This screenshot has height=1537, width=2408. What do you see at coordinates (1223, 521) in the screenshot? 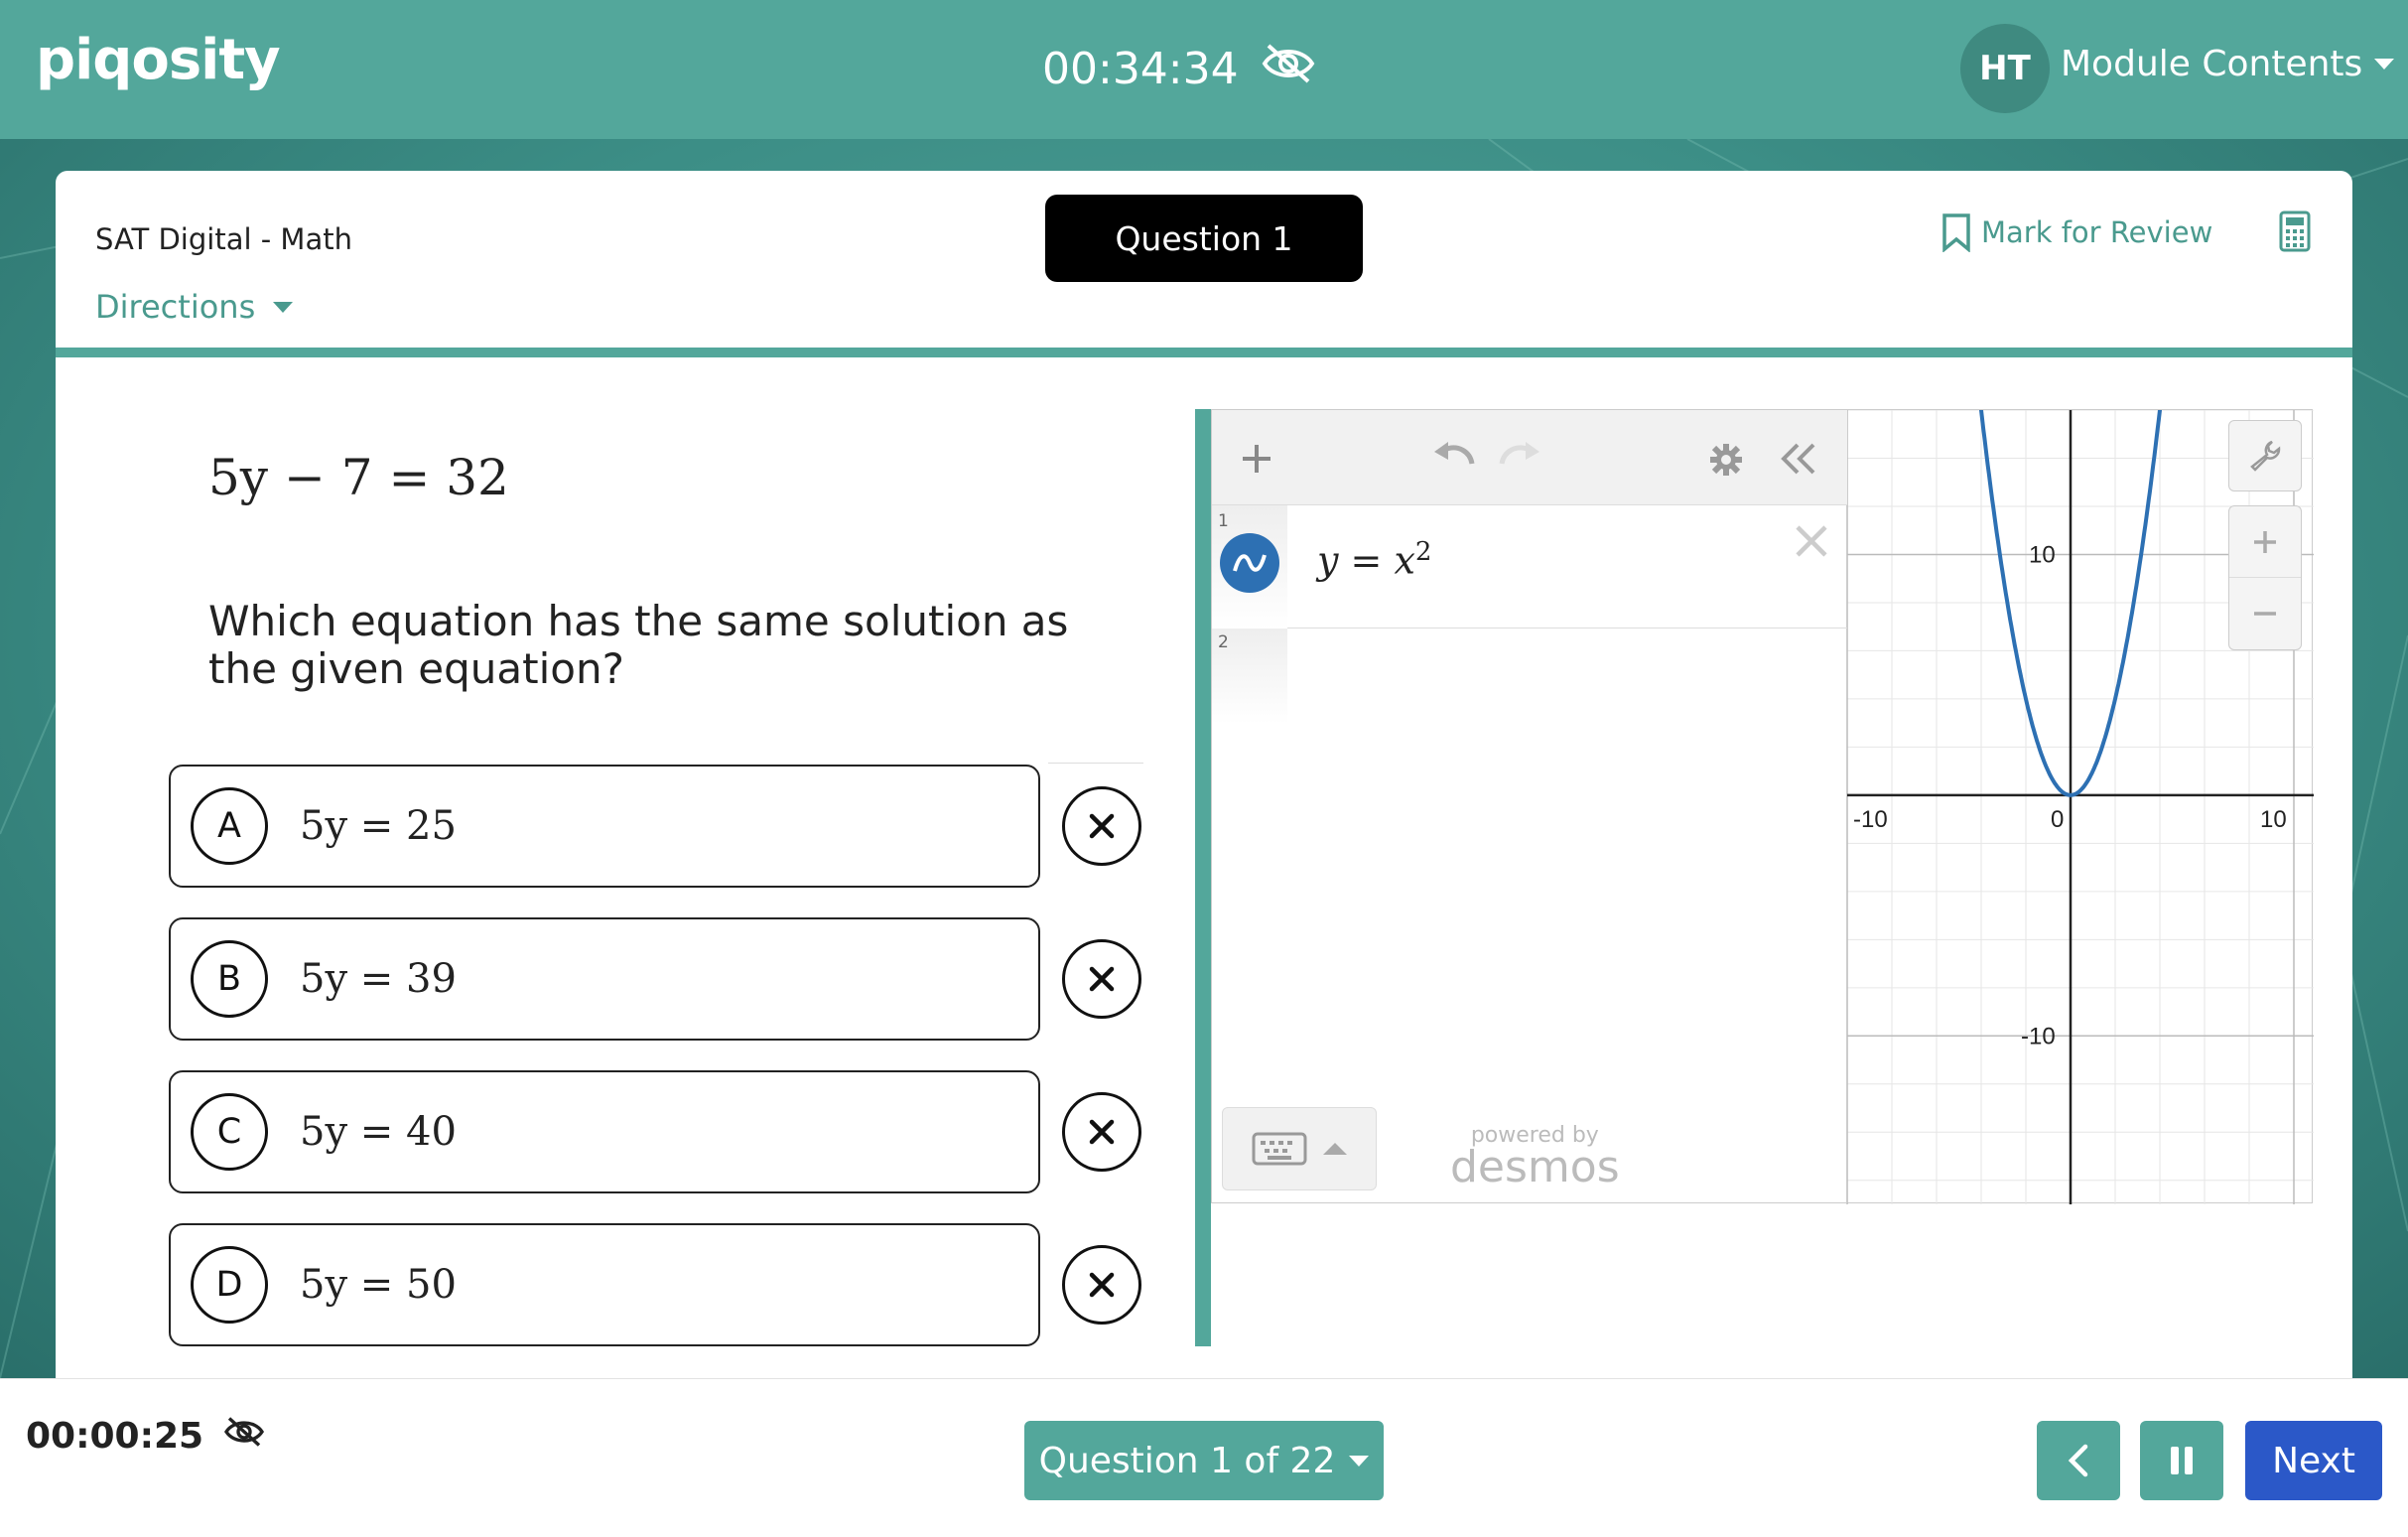
I see `row-number: 1` at bounding box center [1223, 521].